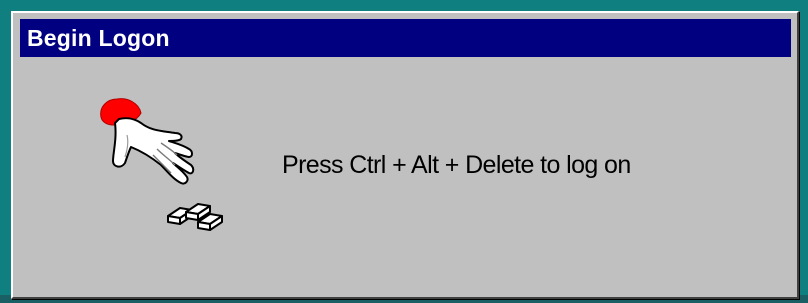 This screenshot has height=303, width=808. What do you see at coordinates (152, 141) in the screenshot?
I see `hand-pressing-icon` at bounding box center [152, 141].